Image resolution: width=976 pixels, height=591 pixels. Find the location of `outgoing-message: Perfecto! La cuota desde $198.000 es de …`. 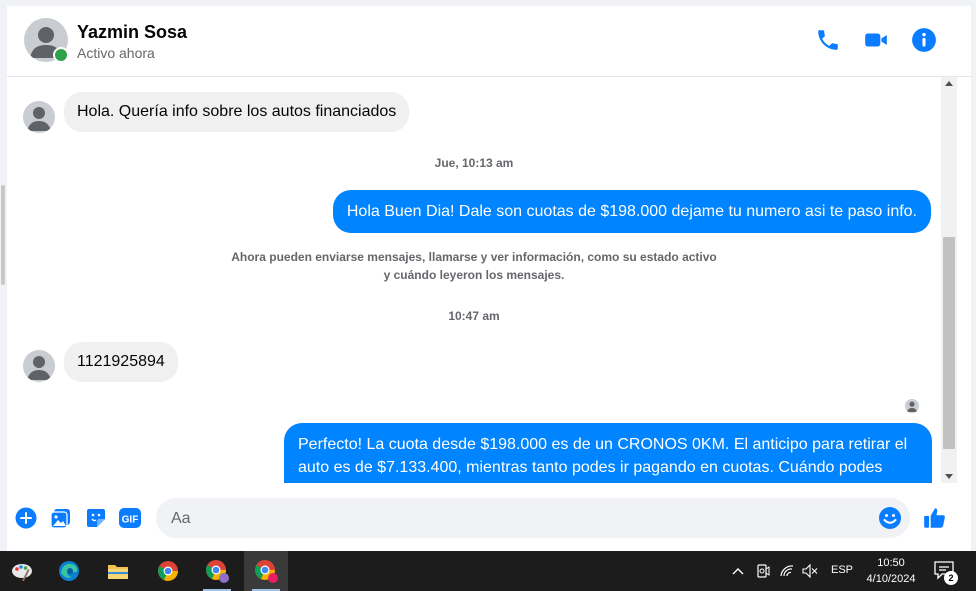

outgoing-message: Perfecto! La cuota desde $198.000 es de … is located at coordinates (608, 453).